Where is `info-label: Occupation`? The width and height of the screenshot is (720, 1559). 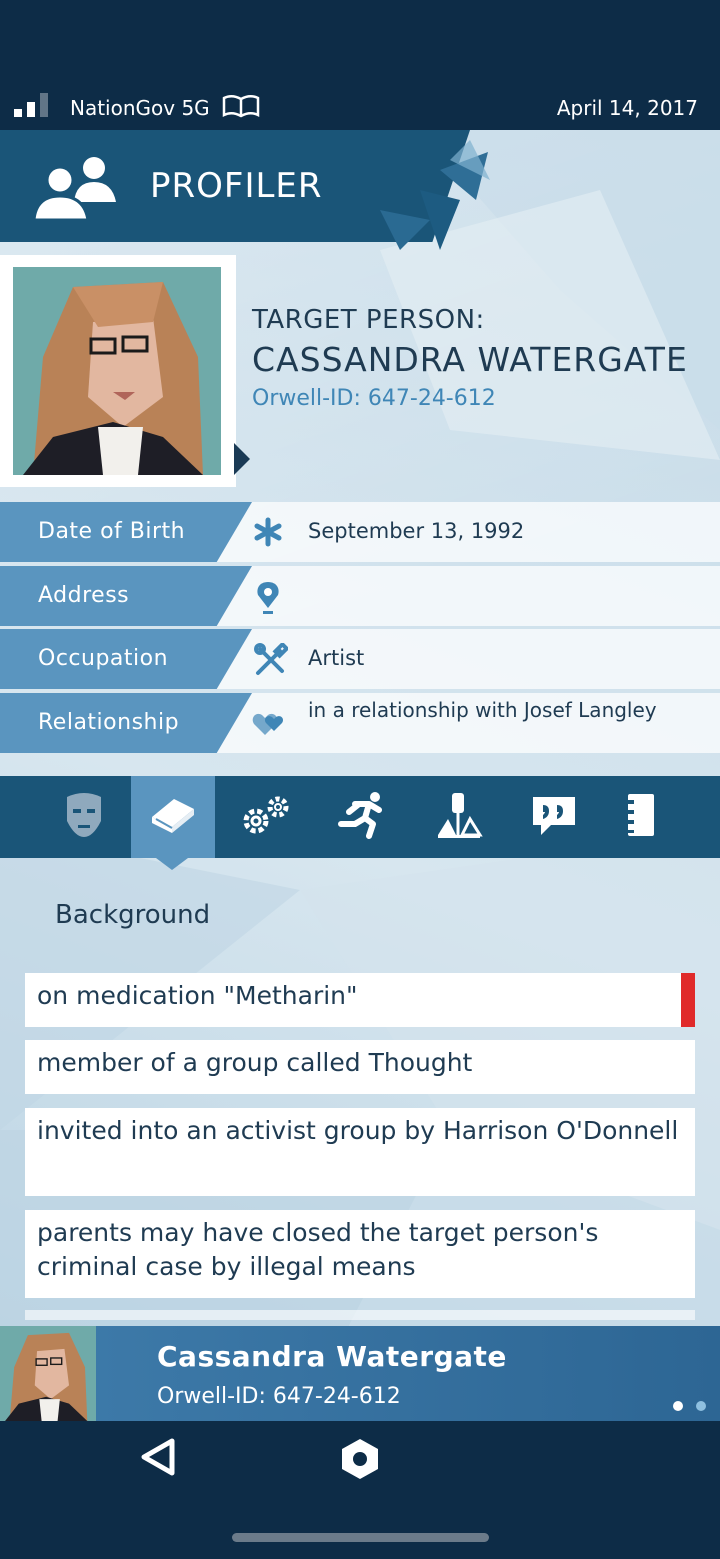 info-label: Occupation is located at coordinates (103, 658).